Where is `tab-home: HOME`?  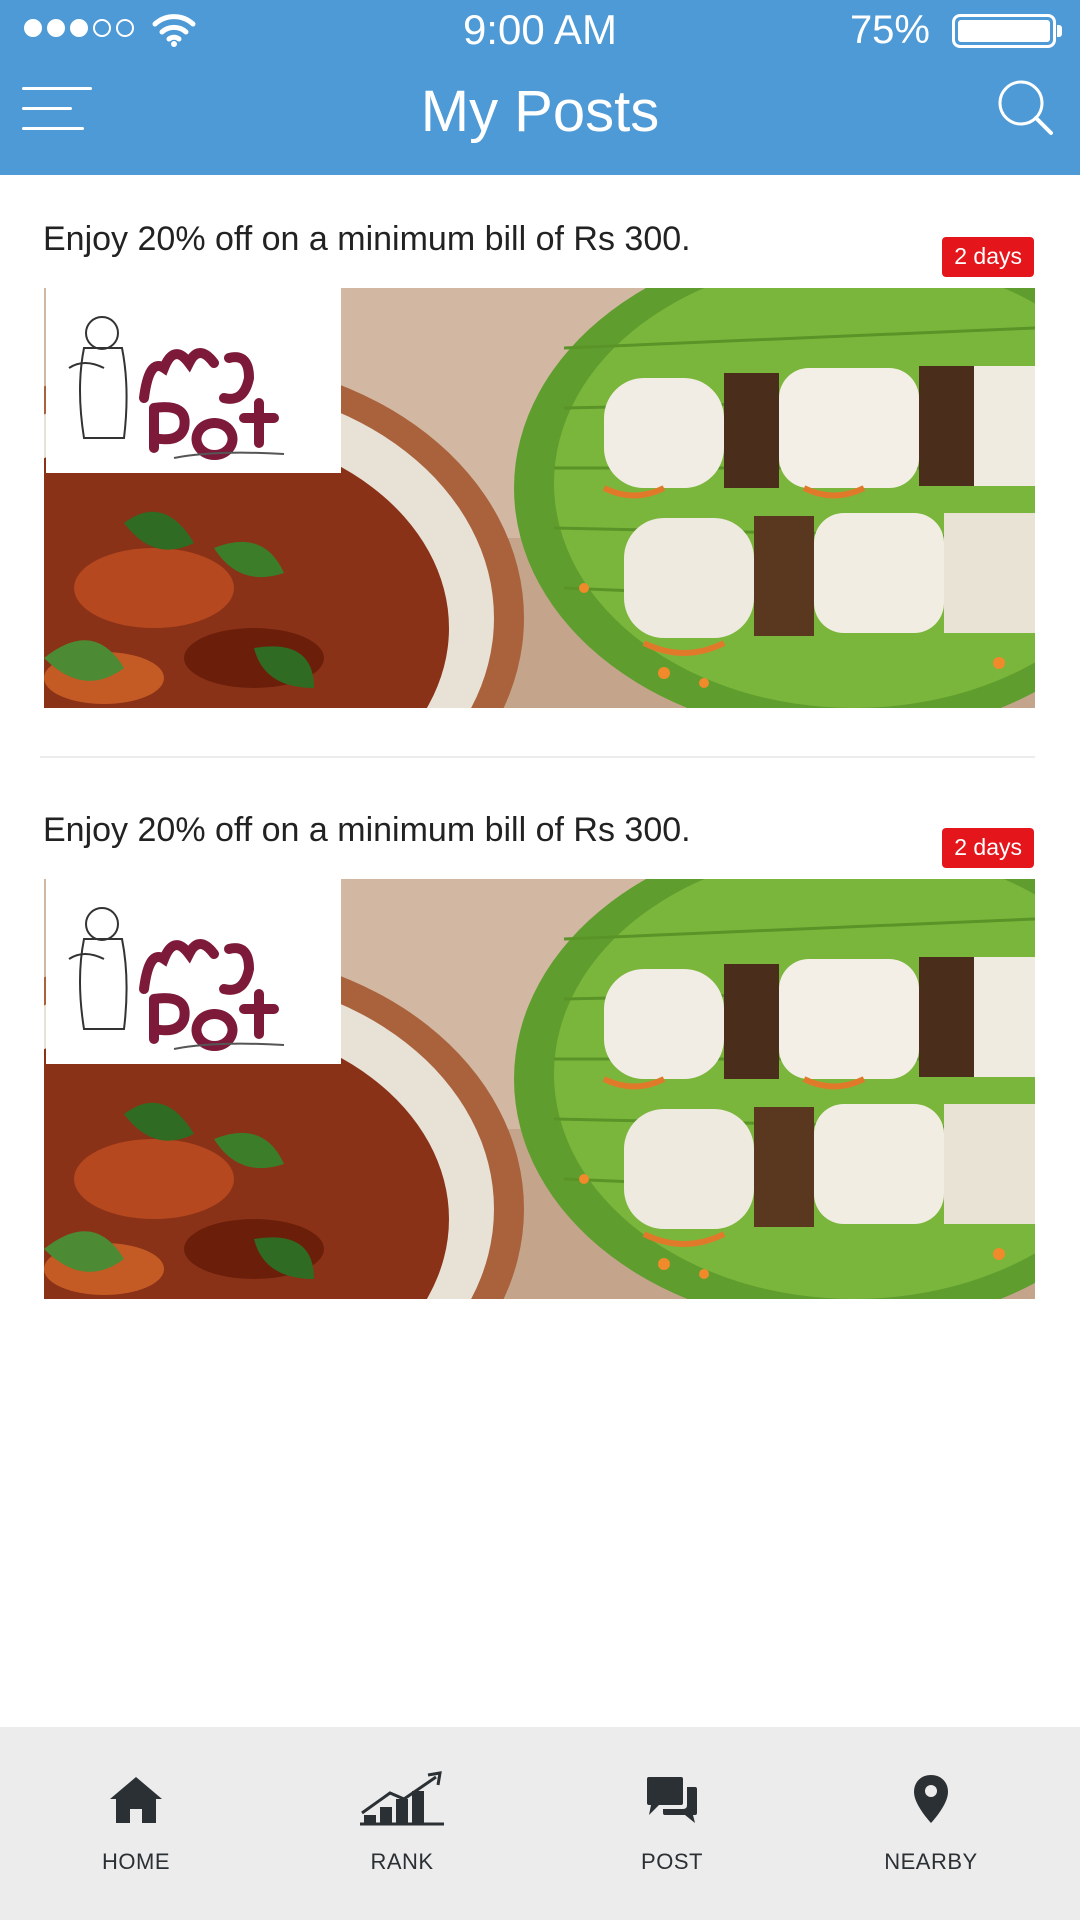 tab-home: HOME is located at coordinates (136, 1823).